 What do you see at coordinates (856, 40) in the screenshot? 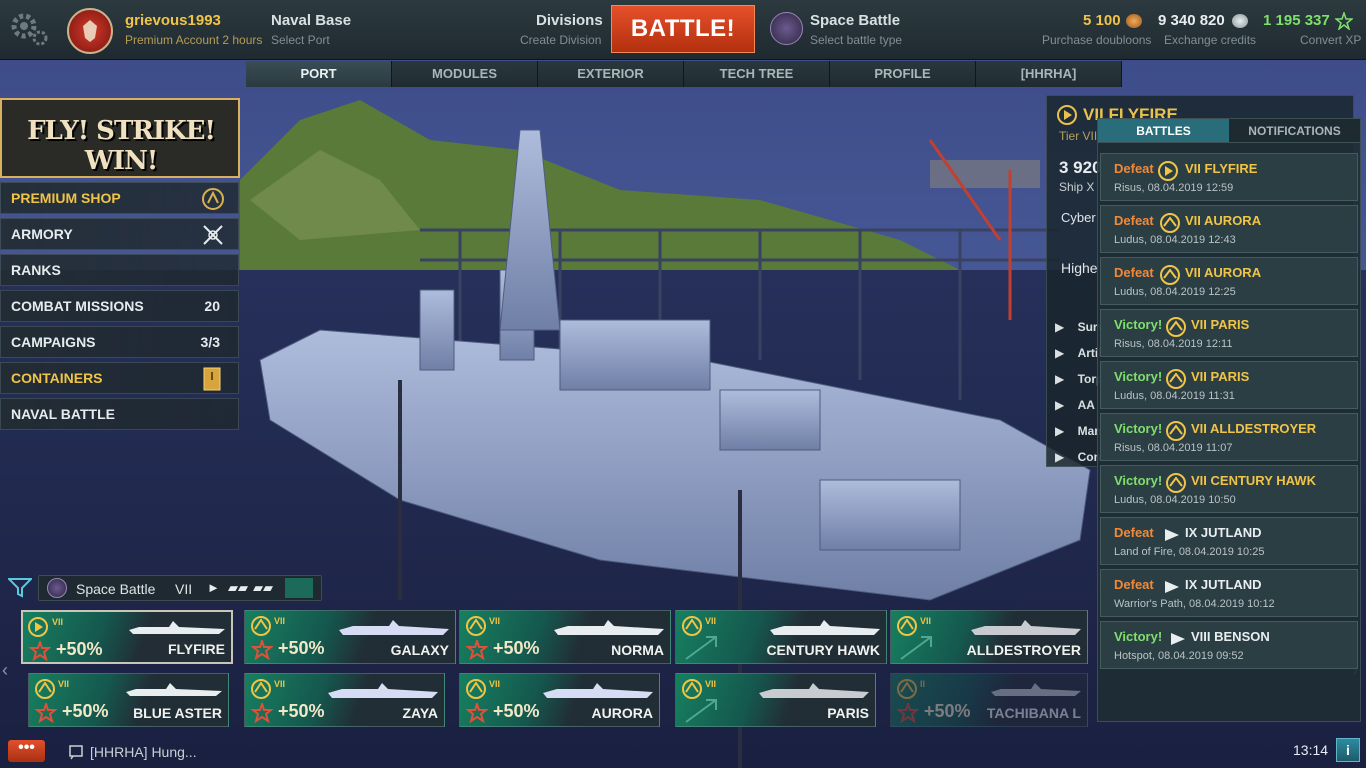
I see `select-battle-type-link: Select battle type` at bounding box center [856, 40].